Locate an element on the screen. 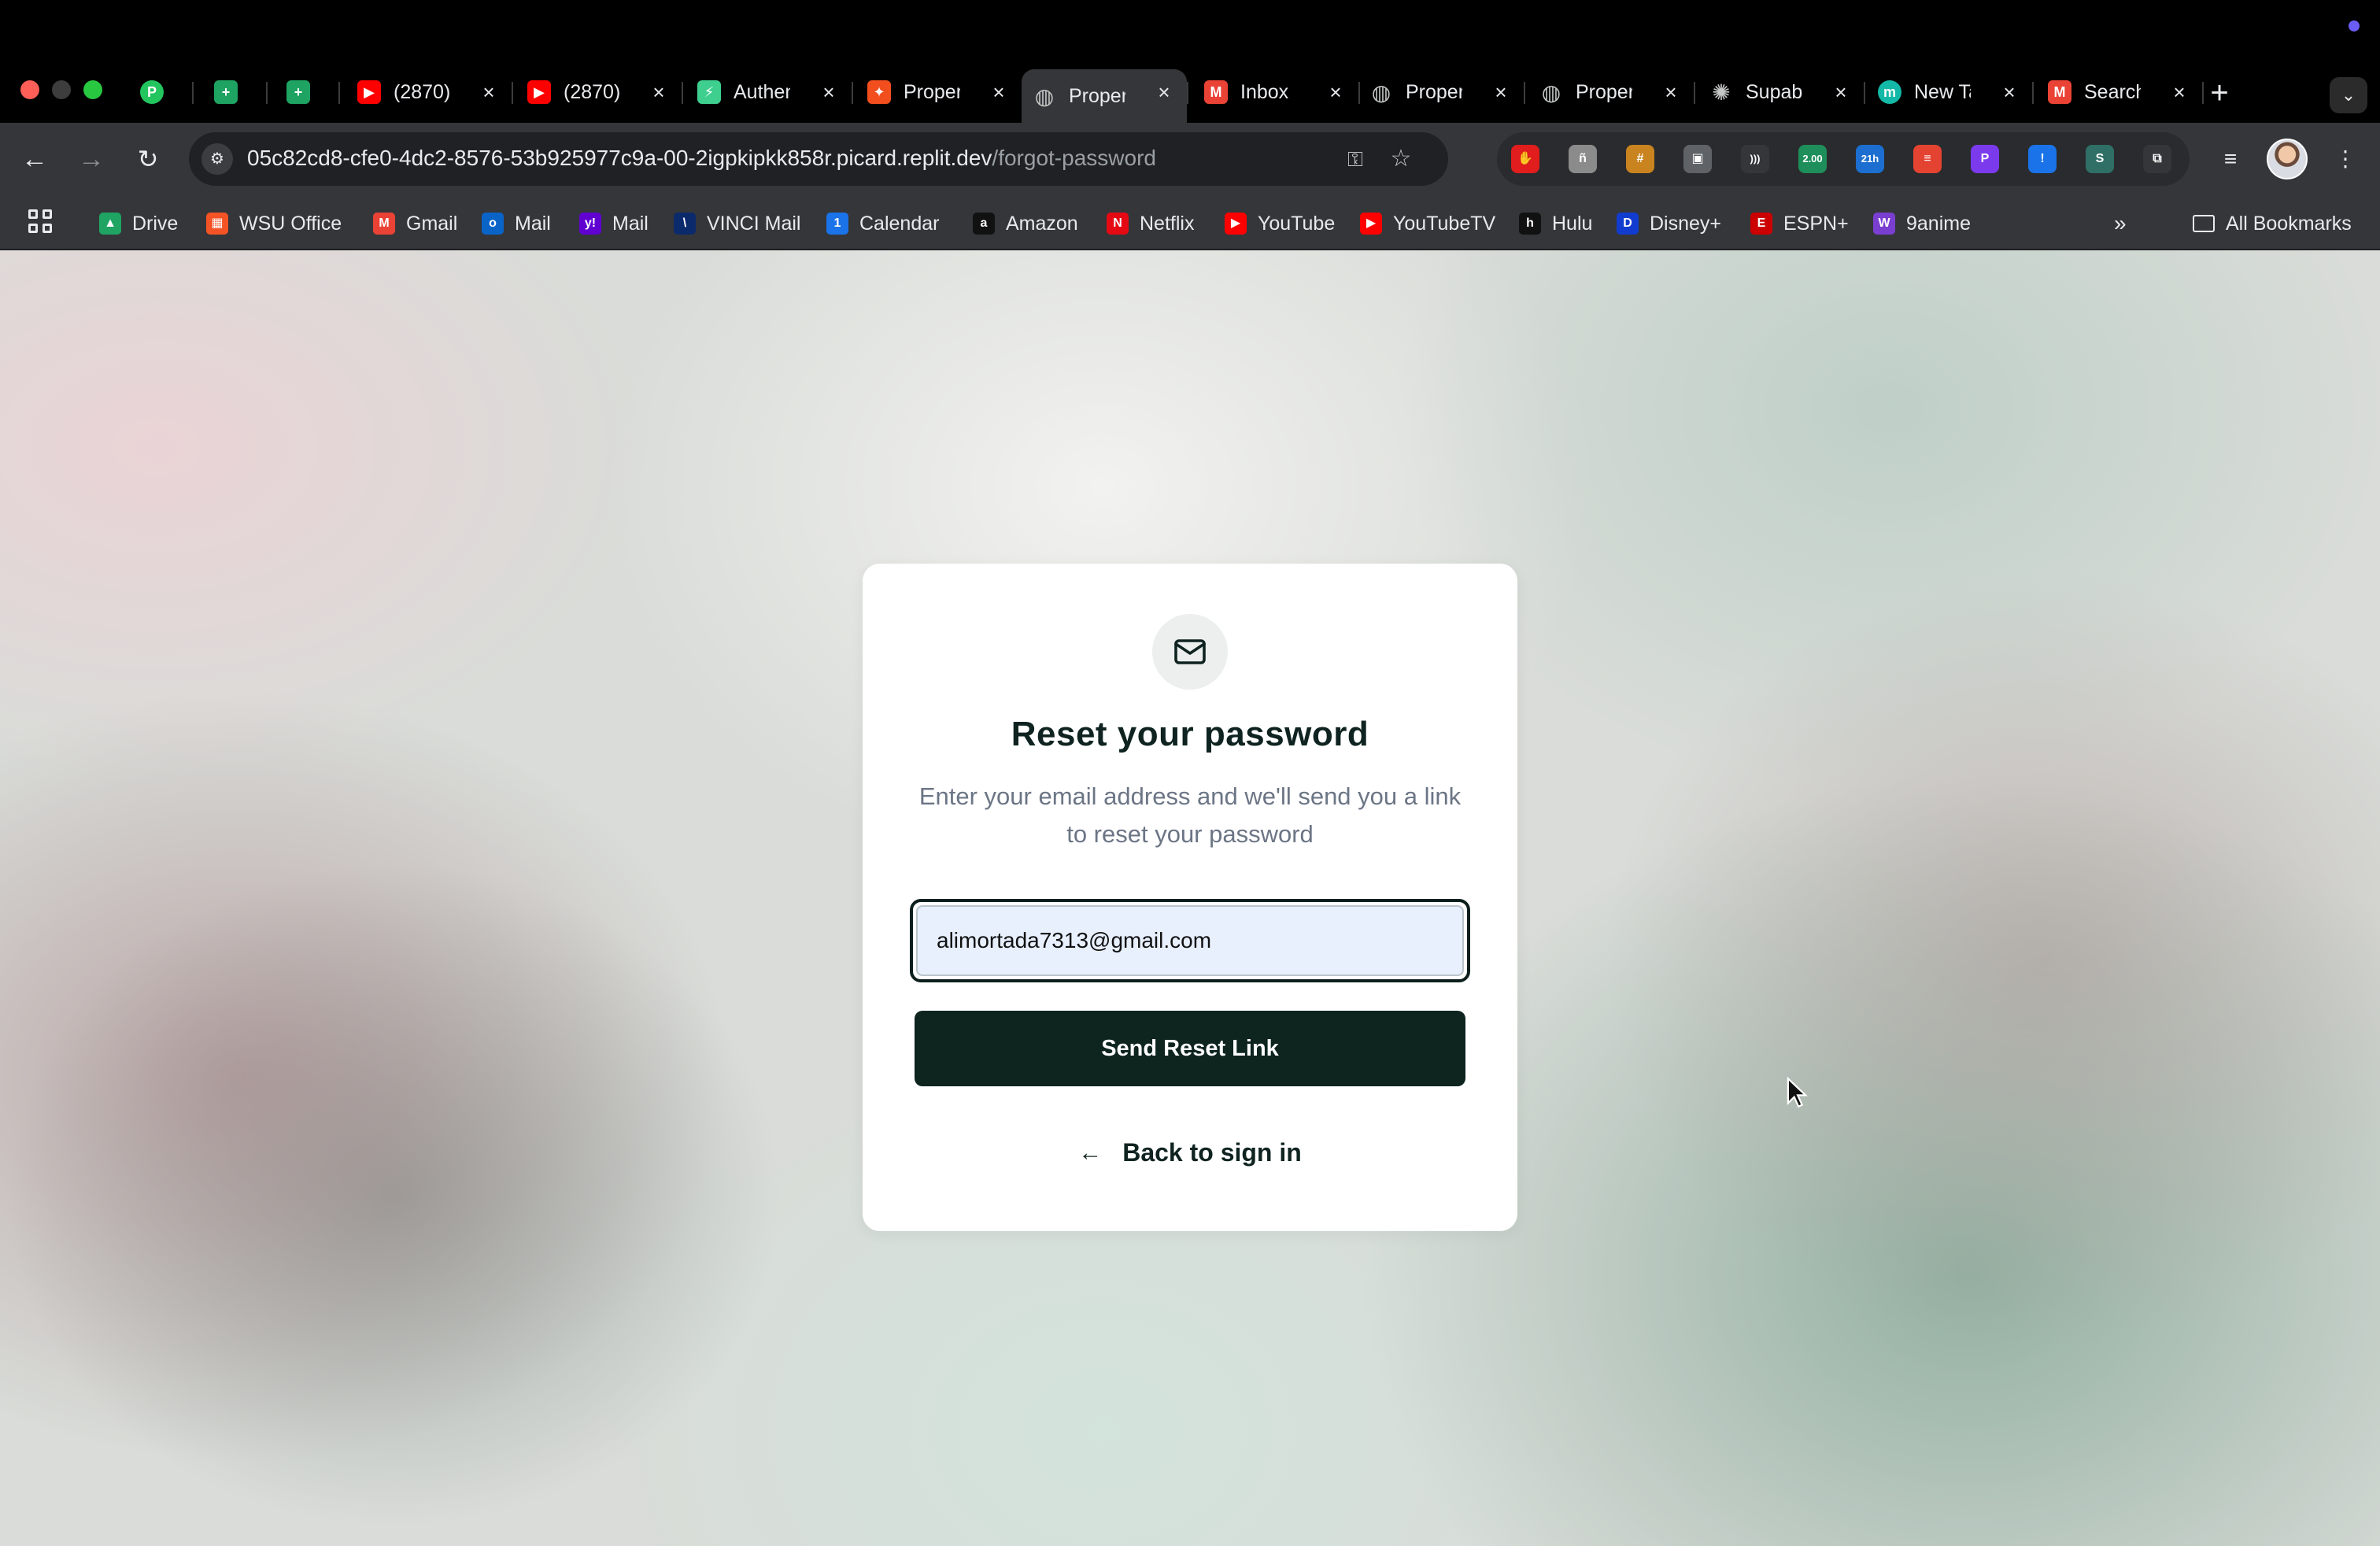  twitch-icon: P is located at coordinates (1985, 159).